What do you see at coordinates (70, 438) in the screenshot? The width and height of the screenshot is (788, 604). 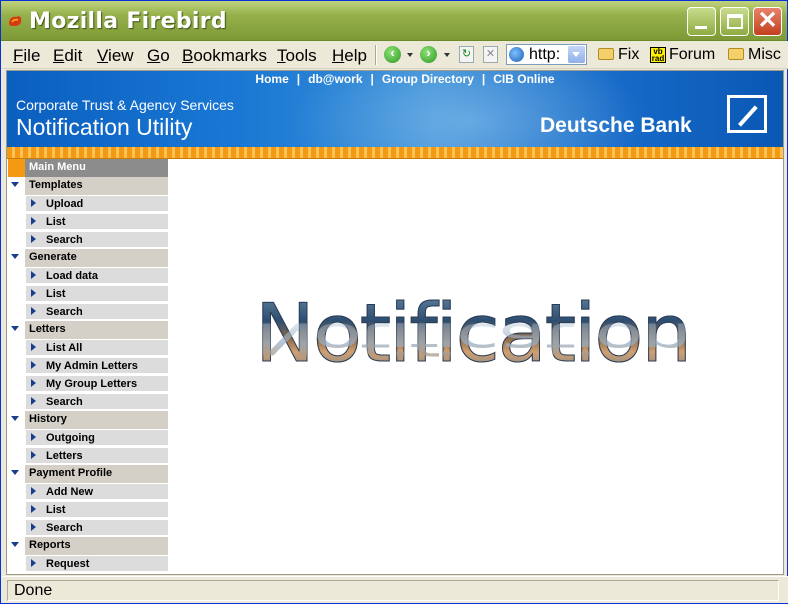 I see `menu-item-label: Outgoing` at bounding box center [70, 438].